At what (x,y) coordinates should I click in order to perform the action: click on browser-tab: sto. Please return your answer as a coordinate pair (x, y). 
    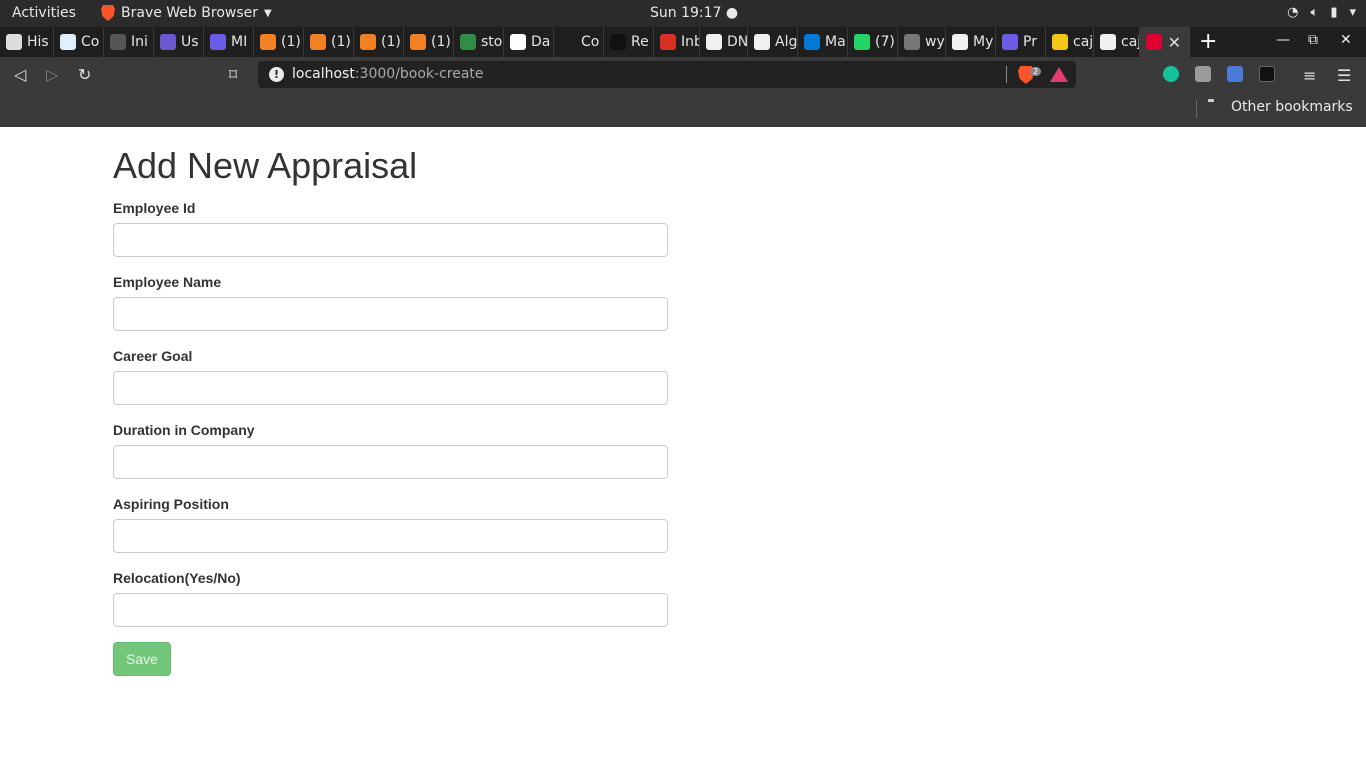
    Looking at the image, I should click on (479, 42).